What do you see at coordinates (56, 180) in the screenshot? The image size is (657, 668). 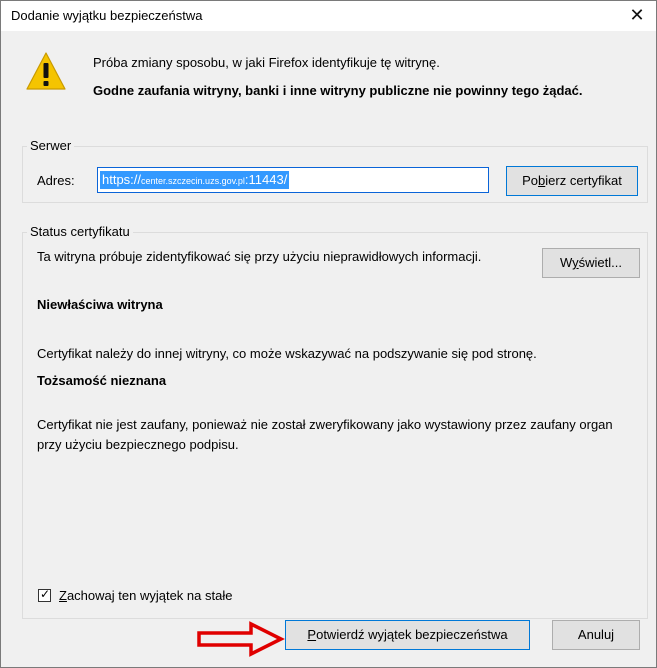 I see `address-label: Adres:` at bounding box center [56, 180].